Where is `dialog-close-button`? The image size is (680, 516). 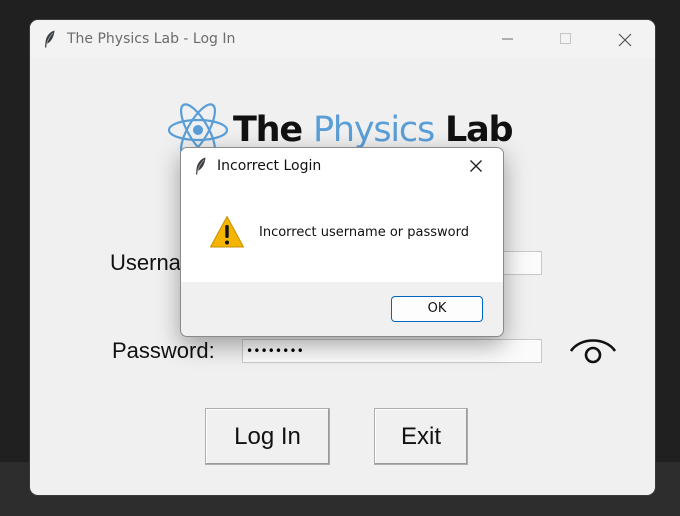 dialog-close-button is located at coordinates (476, 166).